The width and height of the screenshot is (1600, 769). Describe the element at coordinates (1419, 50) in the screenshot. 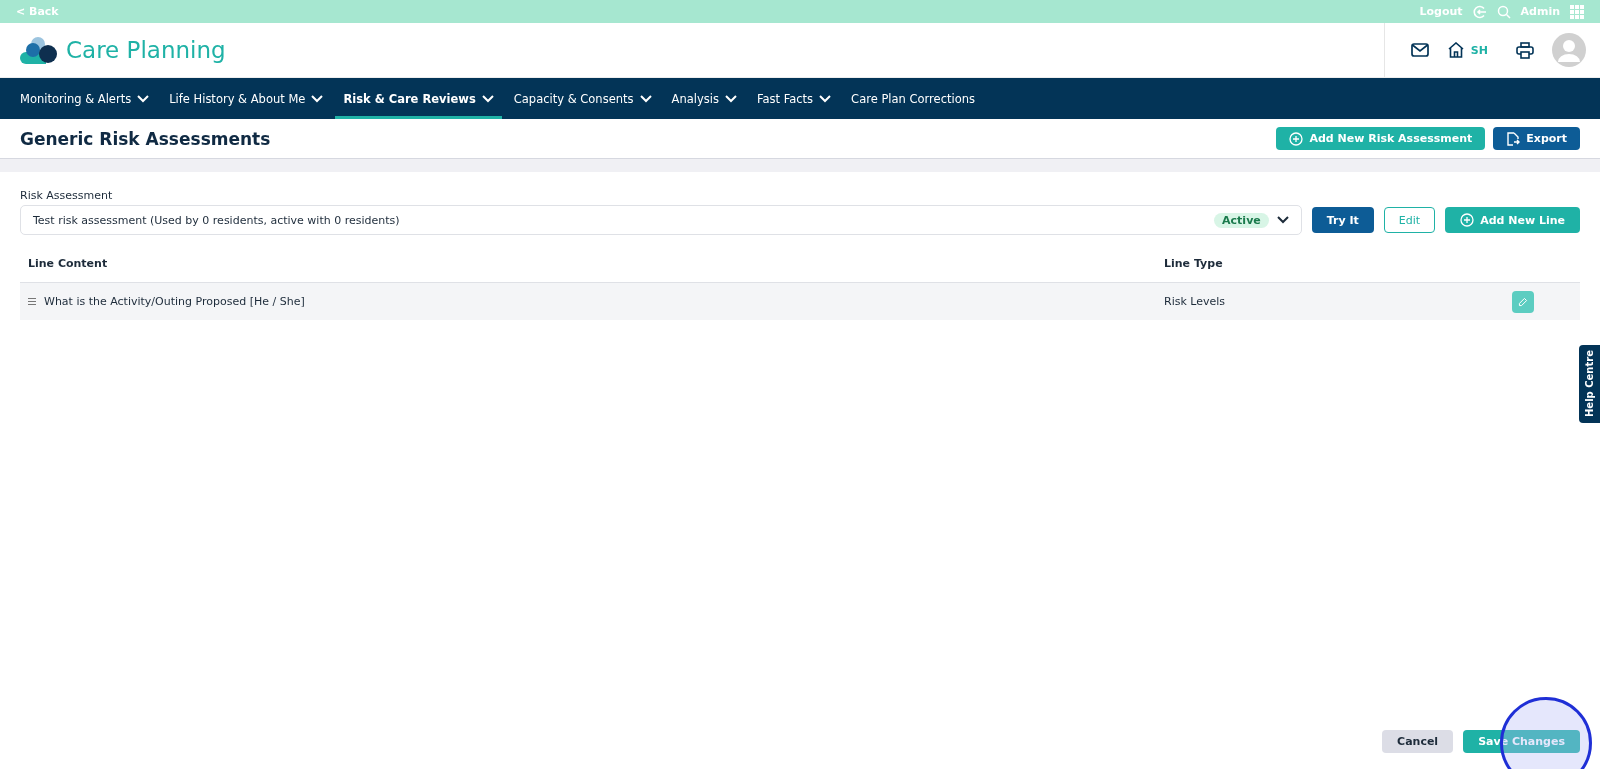

I see `mail-icon` at that location.